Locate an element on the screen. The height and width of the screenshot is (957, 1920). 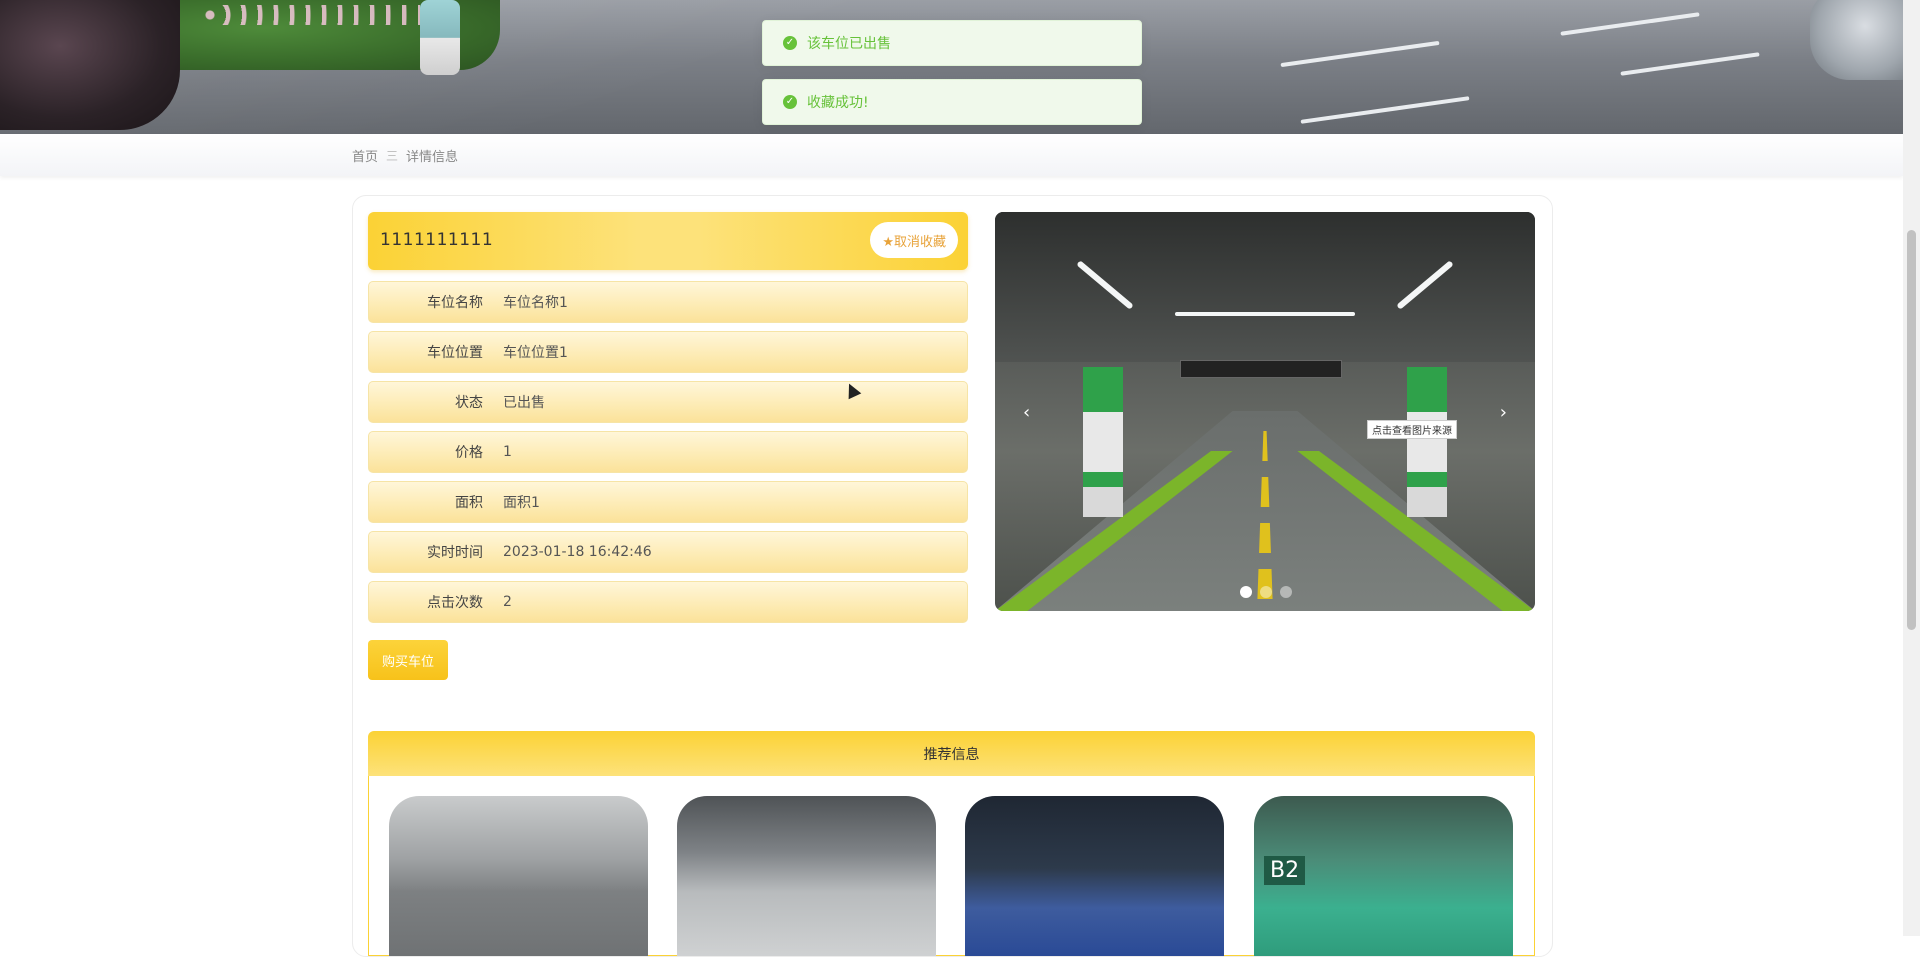
carousel-next-arrow-icon: › is located at coordinates (1503, 412).